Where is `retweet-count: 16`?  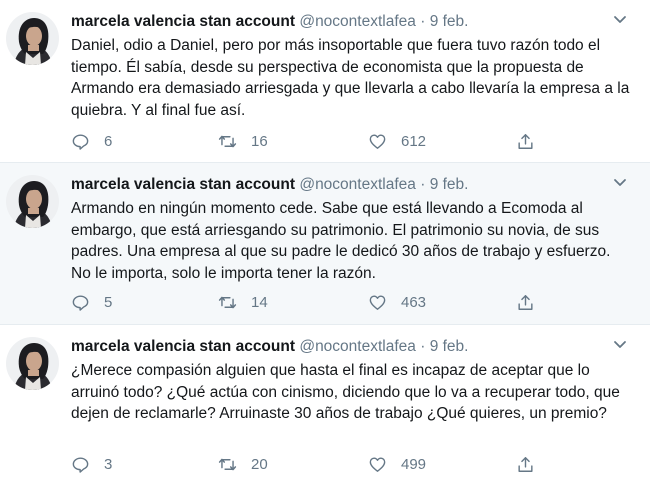
retweet-count: 16 is located at coordinates (259, 141).